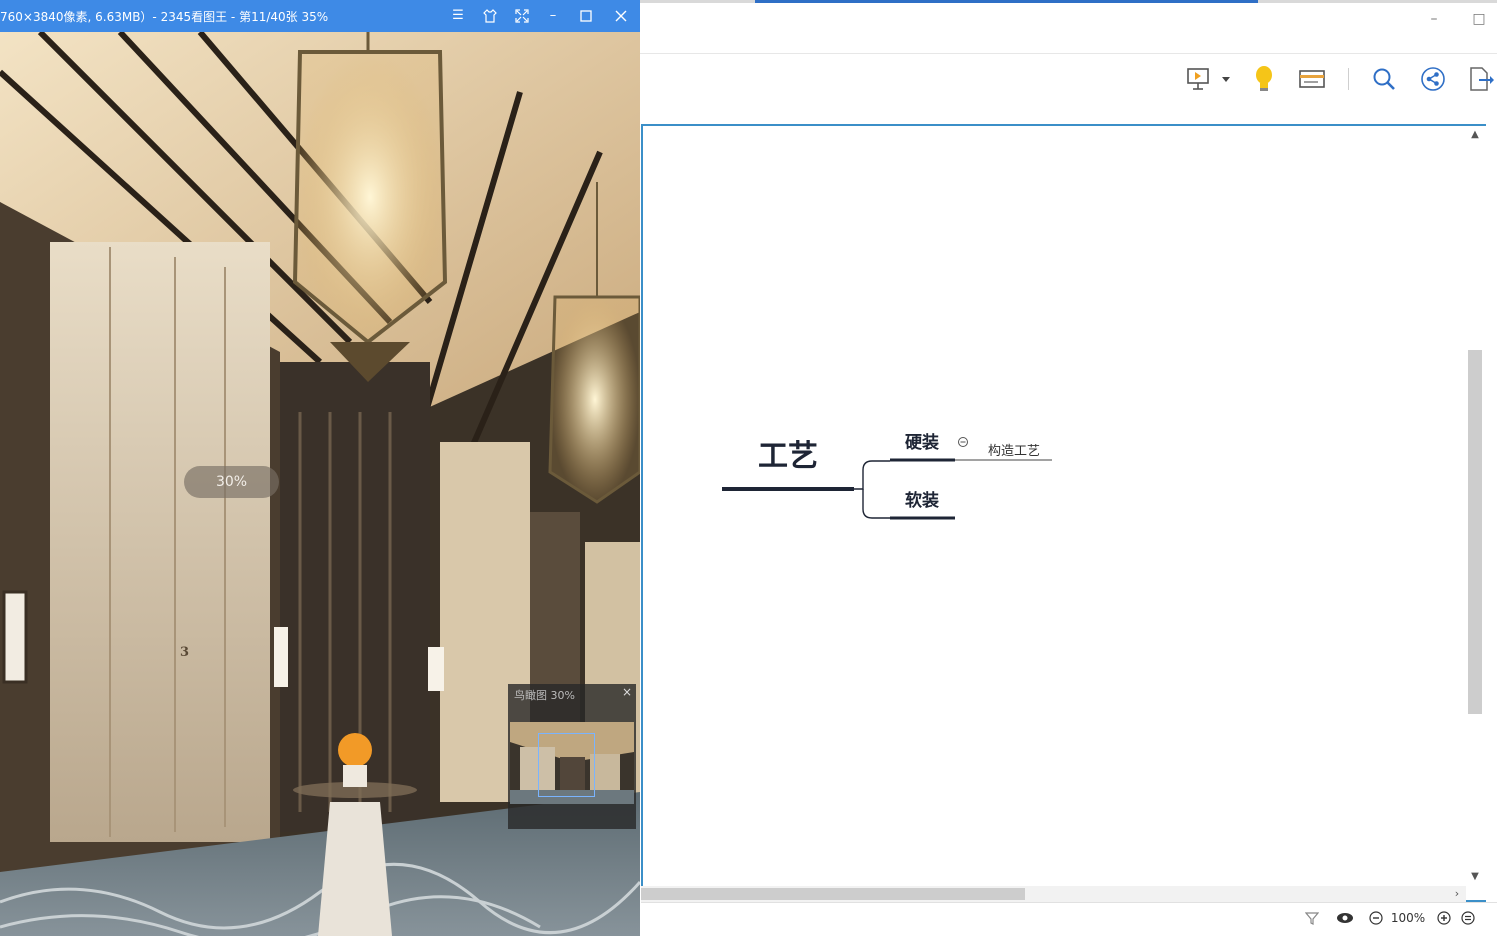  What do you see at coordinates (1408, 918) in the screenshot?
I see `zoom-level: 100%` at bounding box center [1408, 918].